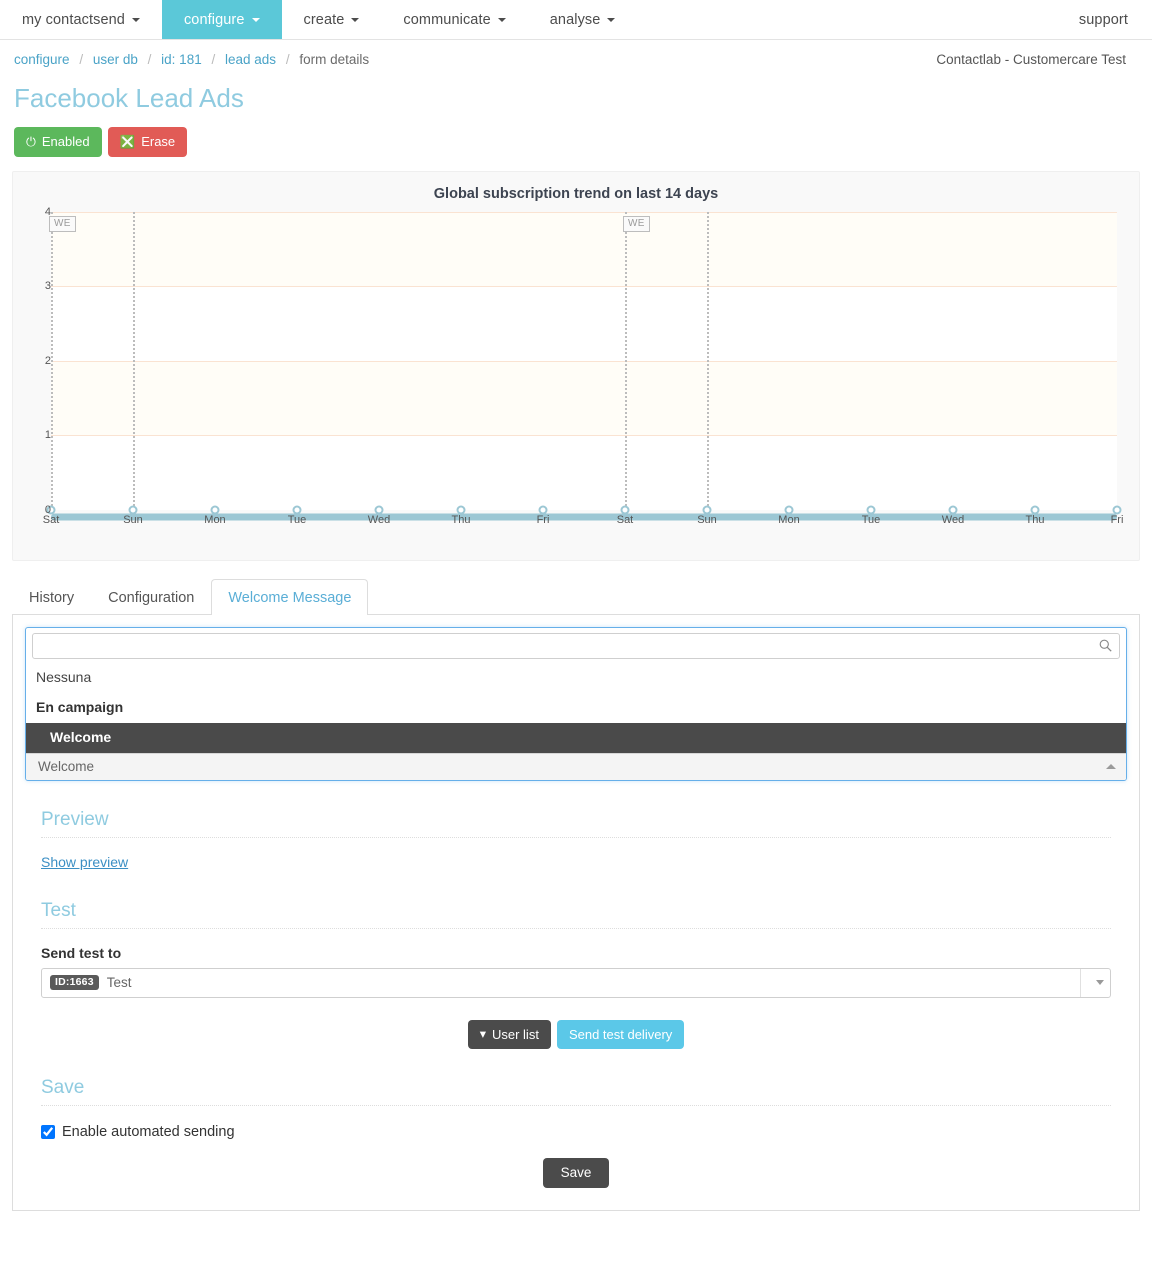  I want to click on option-group-en-campaign: En campaign, so click(576, 708).